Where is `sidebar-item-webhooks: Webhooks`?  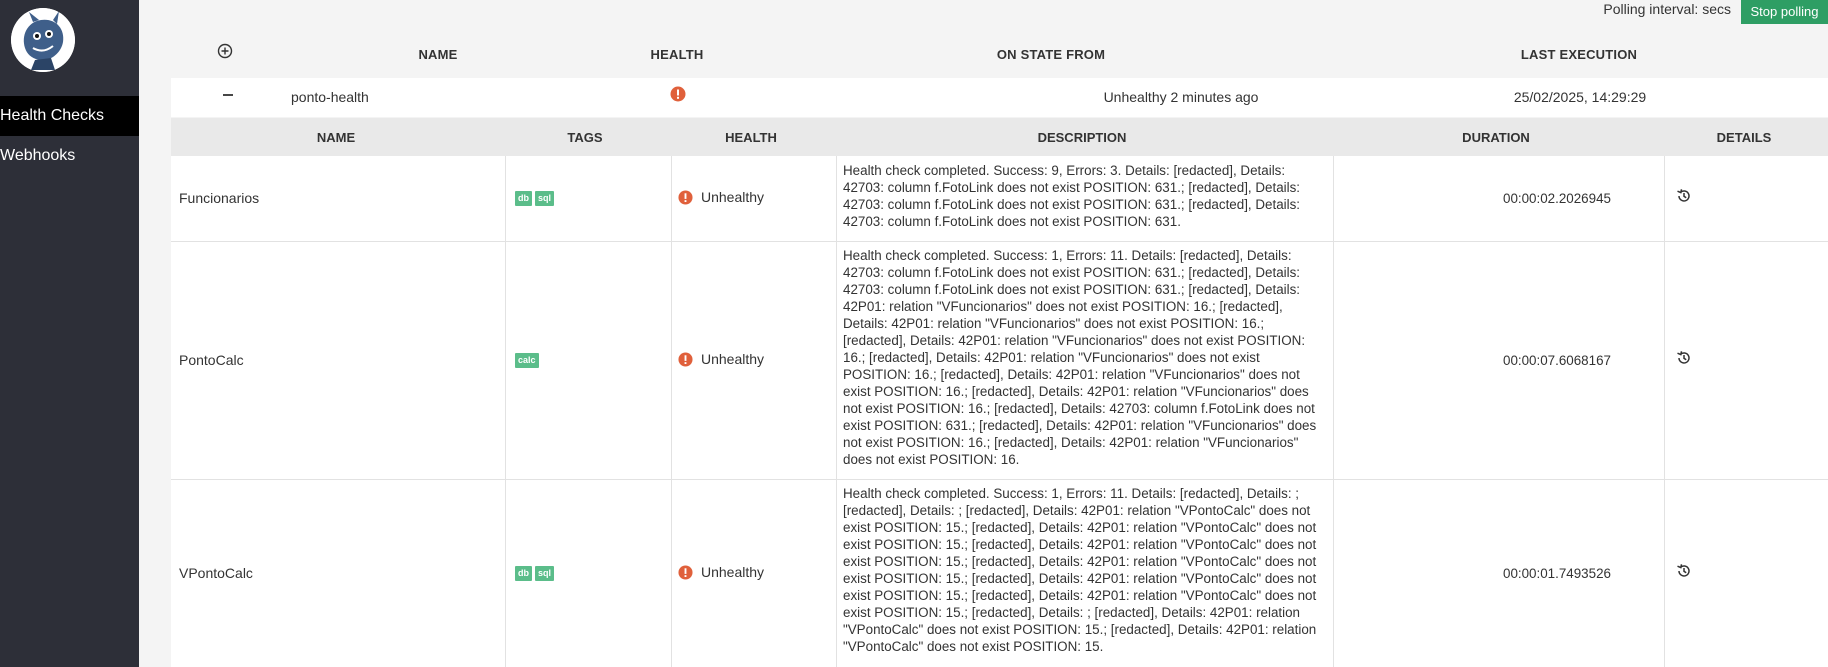
sidebar-item-webhooks: Webhooks is located at coordinates (69, 156).